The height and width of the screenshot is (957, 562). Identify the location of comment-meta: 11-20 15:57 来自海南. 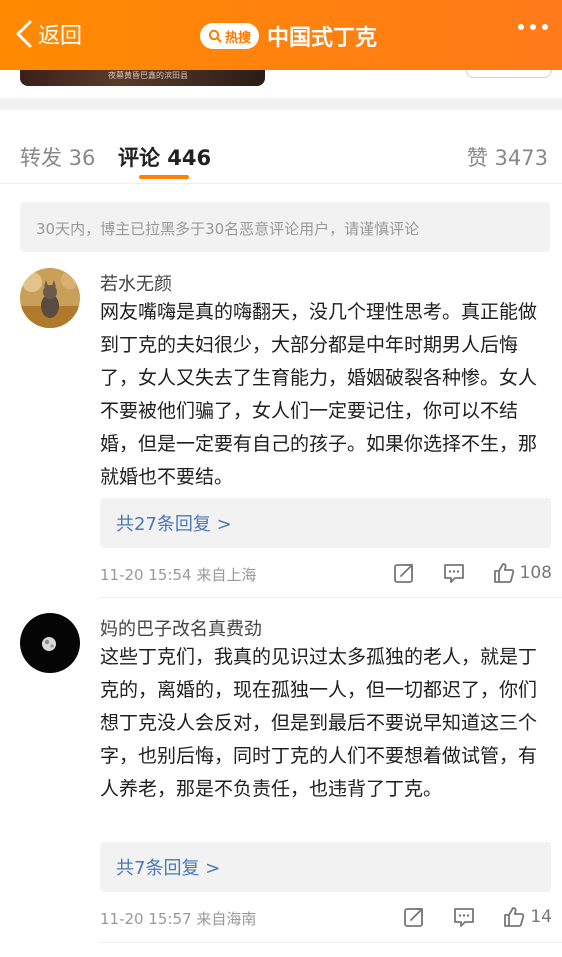
(178, 919).